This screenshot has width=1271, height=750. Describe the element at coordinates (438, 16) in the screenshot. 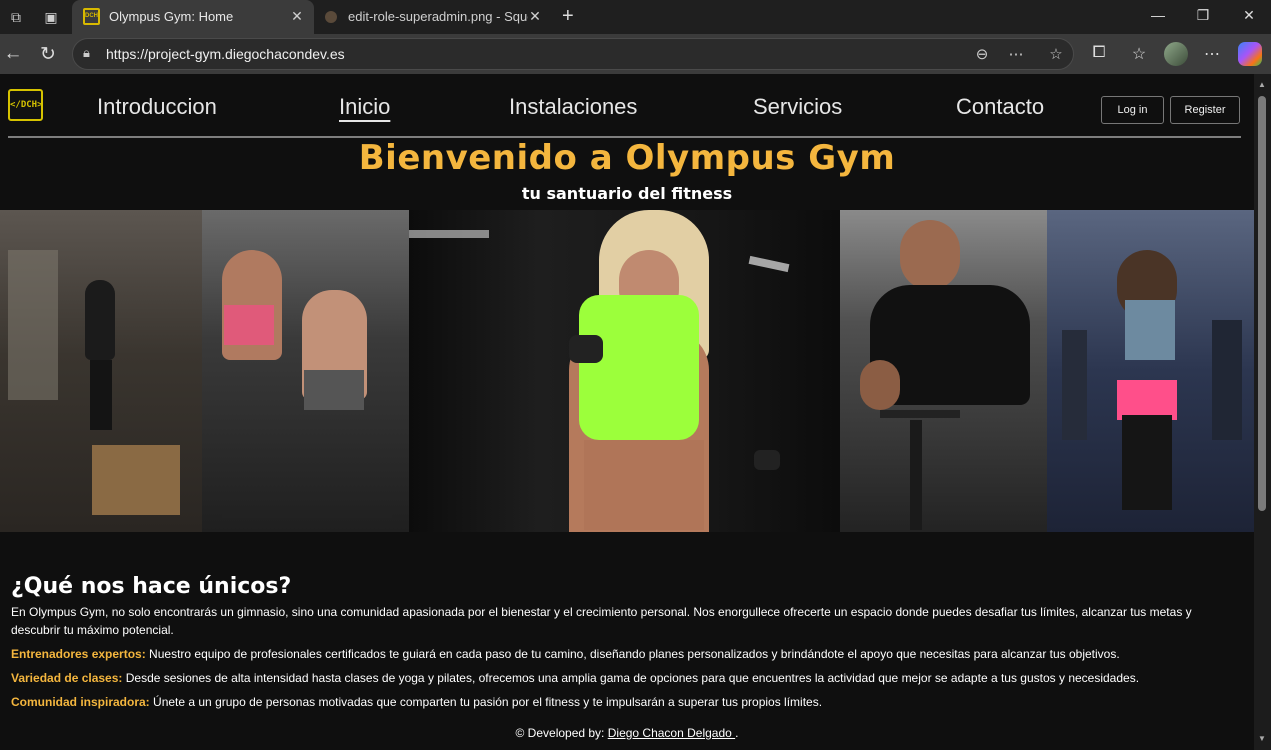

I see `tab-title: edit-role-superadmin.png - Squoosh` at that location.